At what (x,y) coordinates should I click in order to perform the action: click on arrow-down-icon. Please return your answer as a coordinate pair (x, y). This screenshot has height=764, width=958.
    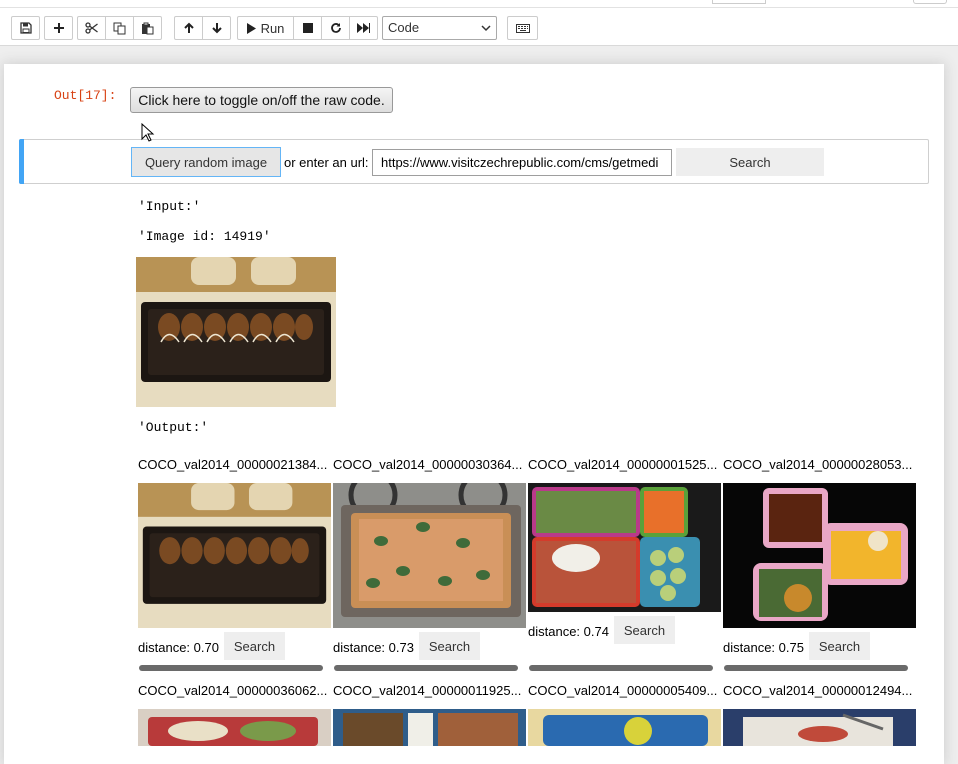
    Looking at the image, I should click on (216, 28).